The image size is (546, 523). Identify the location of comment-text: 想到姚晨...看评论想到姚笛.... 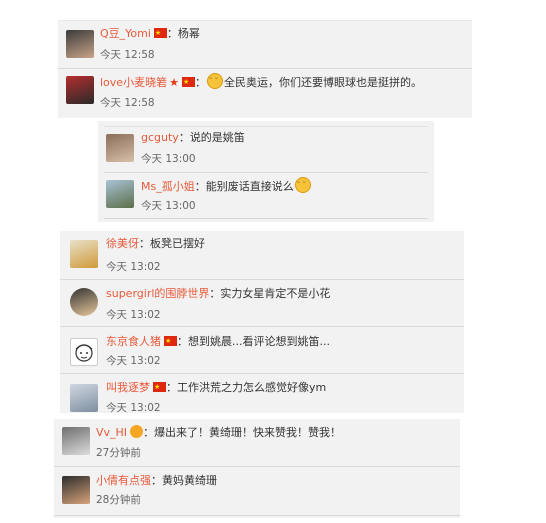
(259, 341).